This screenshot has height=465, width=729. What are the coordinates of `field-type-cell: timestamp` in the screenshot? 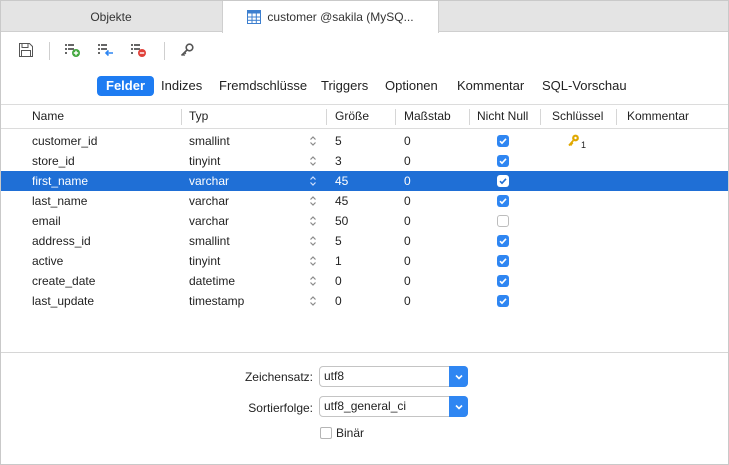 It's located at (216, 301).